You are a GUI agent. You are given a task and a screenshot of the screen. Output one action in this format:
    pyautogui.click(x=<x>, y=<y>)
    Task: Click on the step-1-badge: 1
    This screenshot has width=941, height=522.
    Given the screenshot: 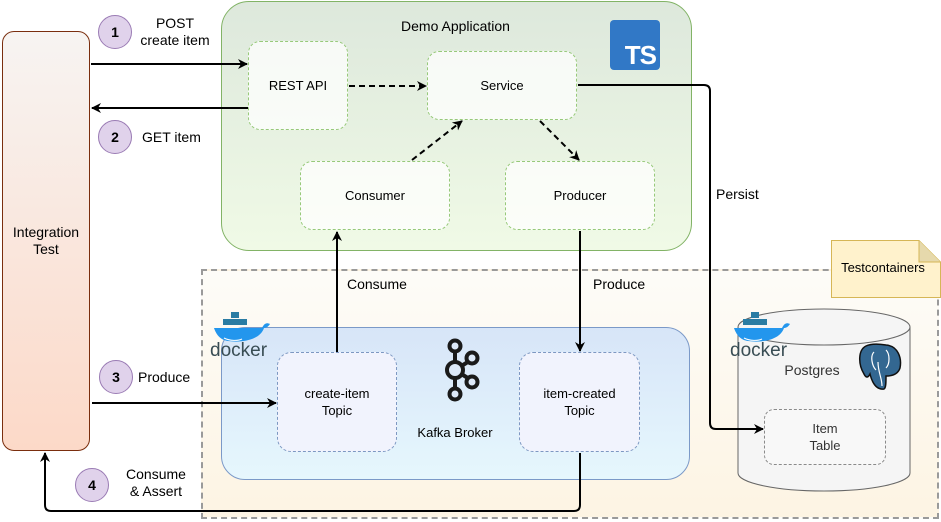 What is the action you would take?
    pyautogui.click(x=115, y=32)
    